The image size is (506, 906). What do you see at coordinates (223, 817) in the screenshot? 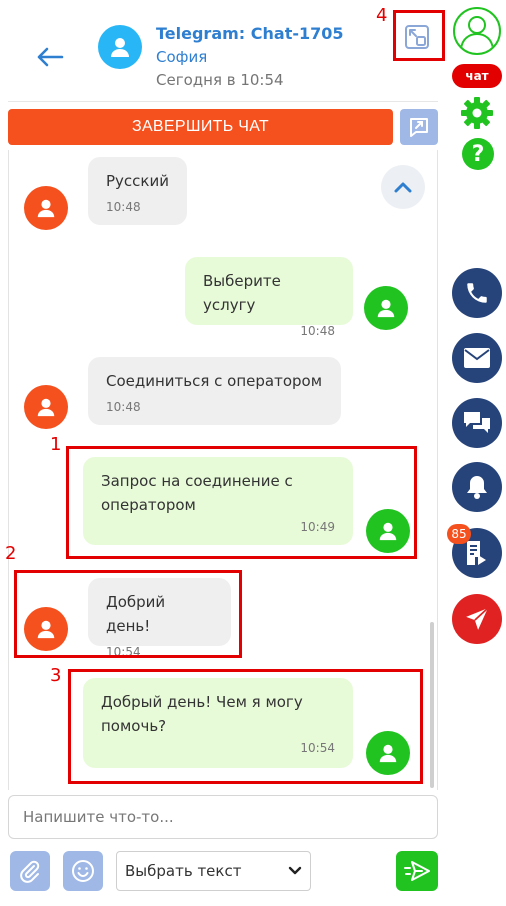
I see `message-input` at bounding box center [223, 817].